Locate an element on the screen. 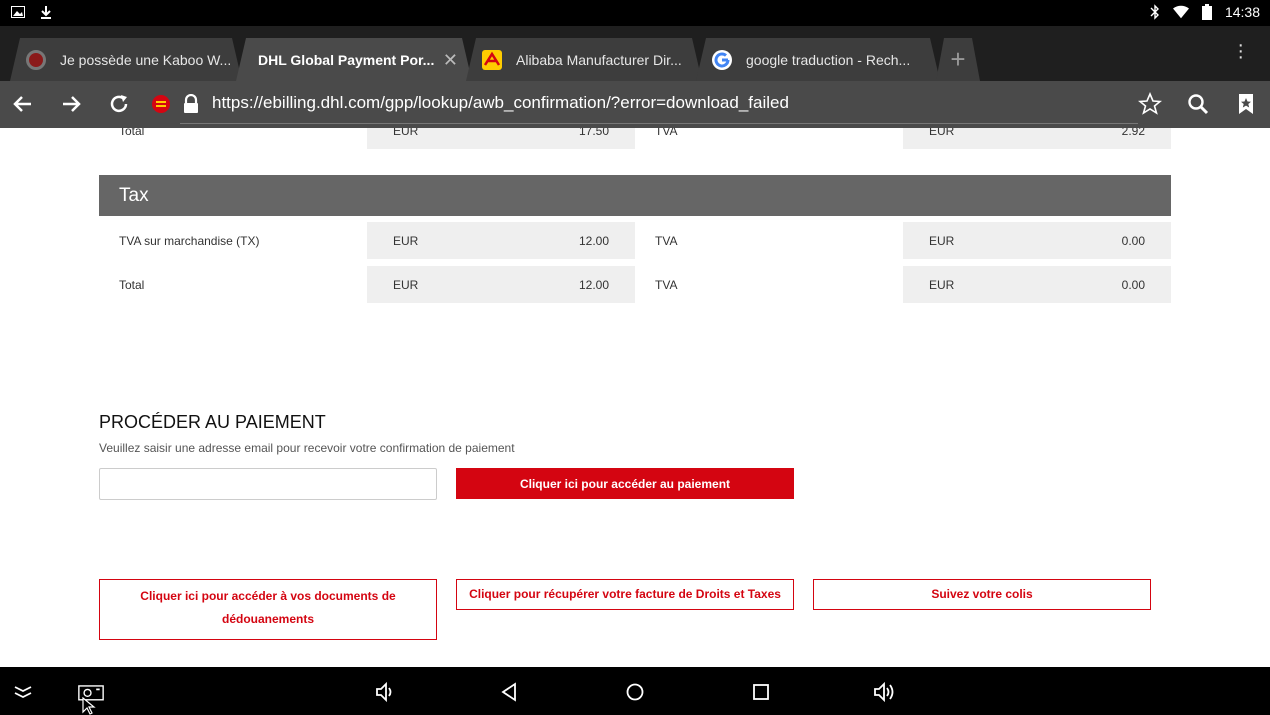 The image size is (1270, 715). volume-up-button is located at coordinates (885, 692).